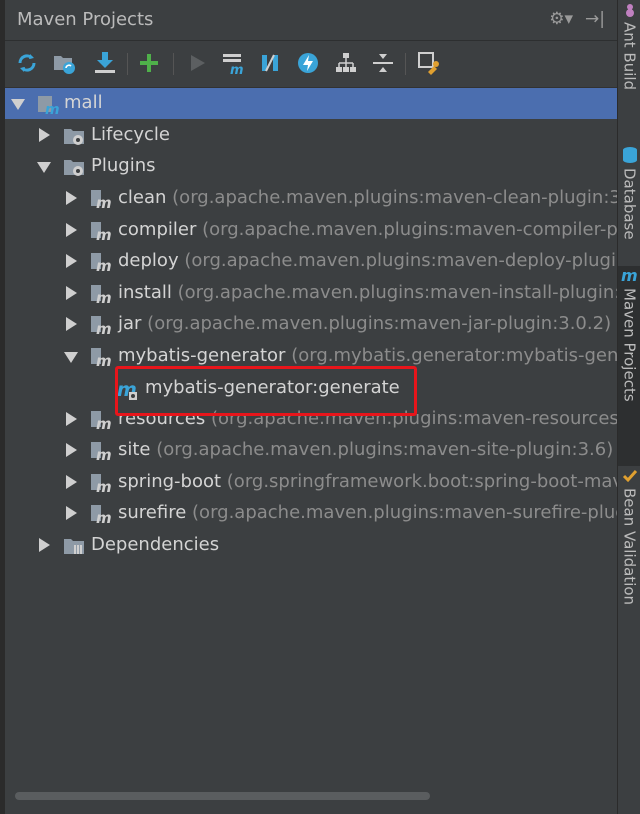 Image resolution: width=640 pixels, height=814 pixels. I want to click on tab-ant-build: Ant Build, so click(629, 61).